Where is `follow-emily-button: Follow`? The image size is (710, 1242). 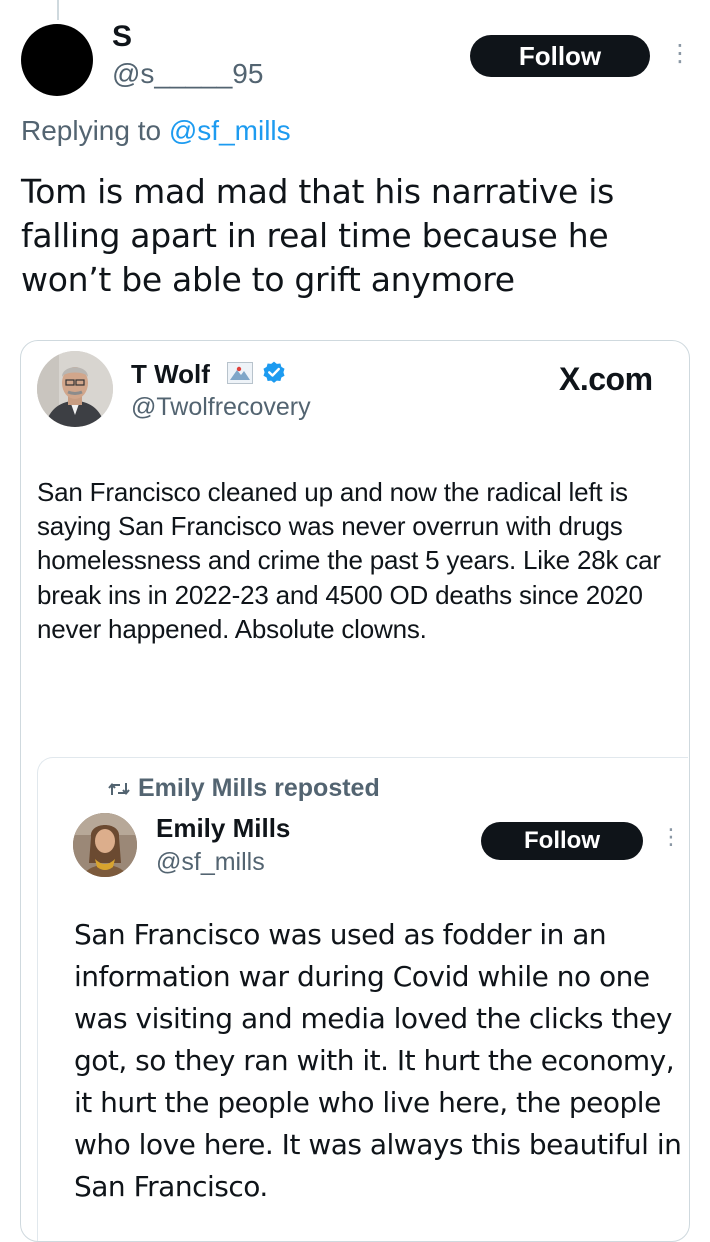 follow-emily-button: Follow is located at coordinates (562, 841).